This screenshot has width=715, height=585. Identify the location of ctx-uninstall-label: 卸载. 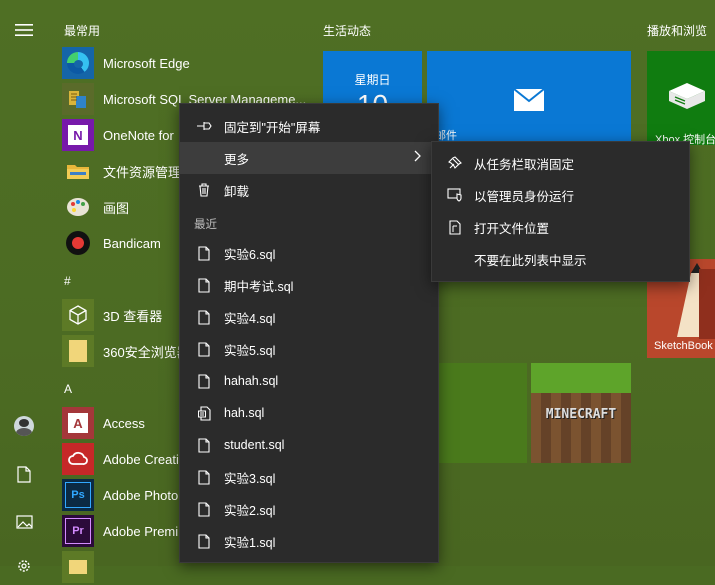
(237, 191).